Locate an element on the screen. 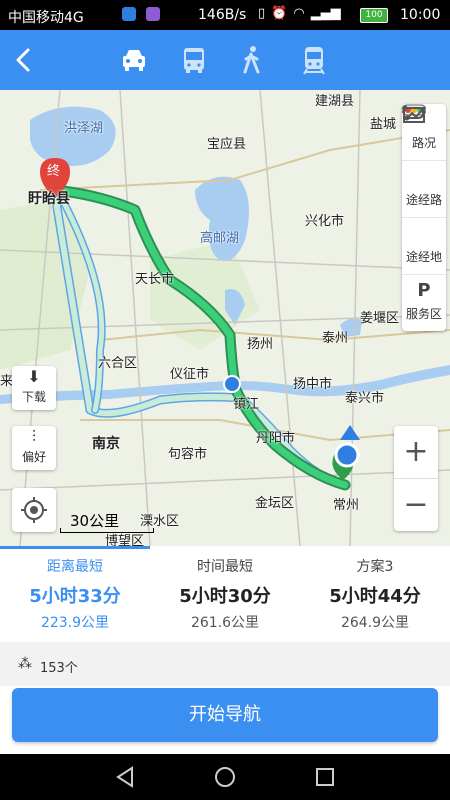  status-bar: 中国移动4G 146B/s ▯ ⏰ ◠ ▂▄▆ 100 10:00 is located at coordinates (225, 15).